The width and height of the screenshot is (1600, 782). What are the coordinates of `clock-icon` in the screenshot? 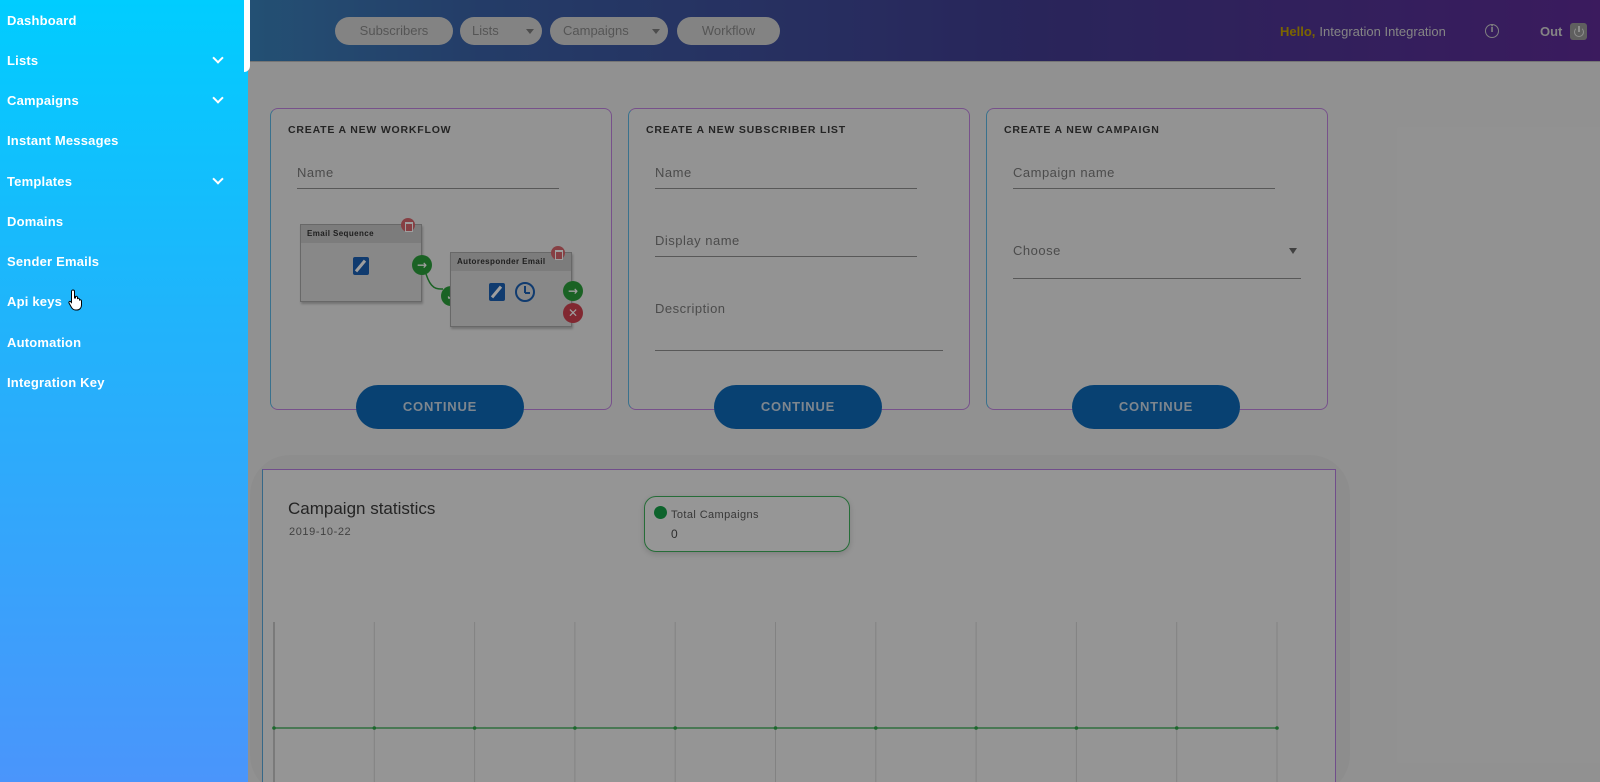 It's located at (525, 292).